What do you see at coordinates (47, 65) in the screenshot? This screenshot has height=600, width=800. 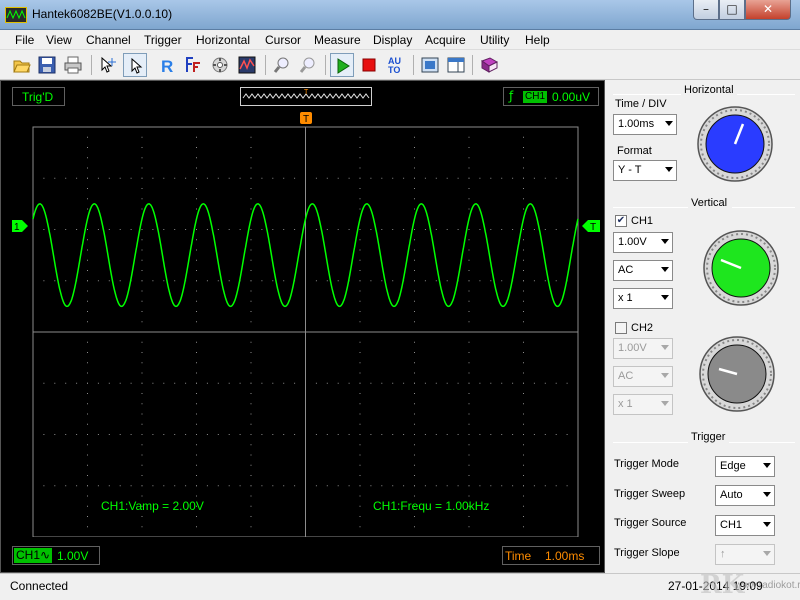 I see `save-icon` at bounding box center [47, 65].